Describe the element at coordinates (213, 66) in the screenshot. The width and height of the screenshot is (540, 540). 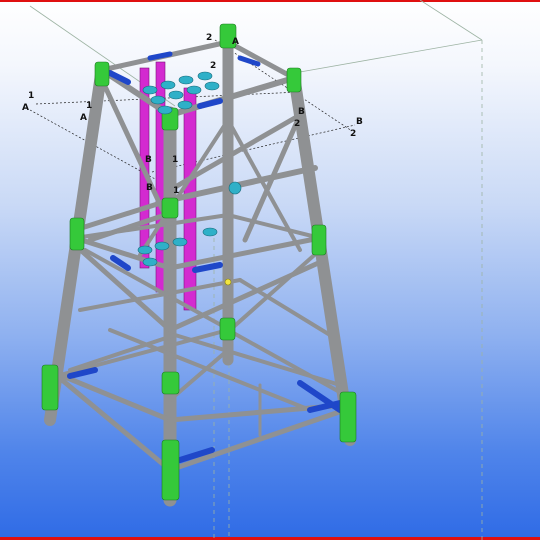
I see `grid-mark-2-mid: 2` at that location.